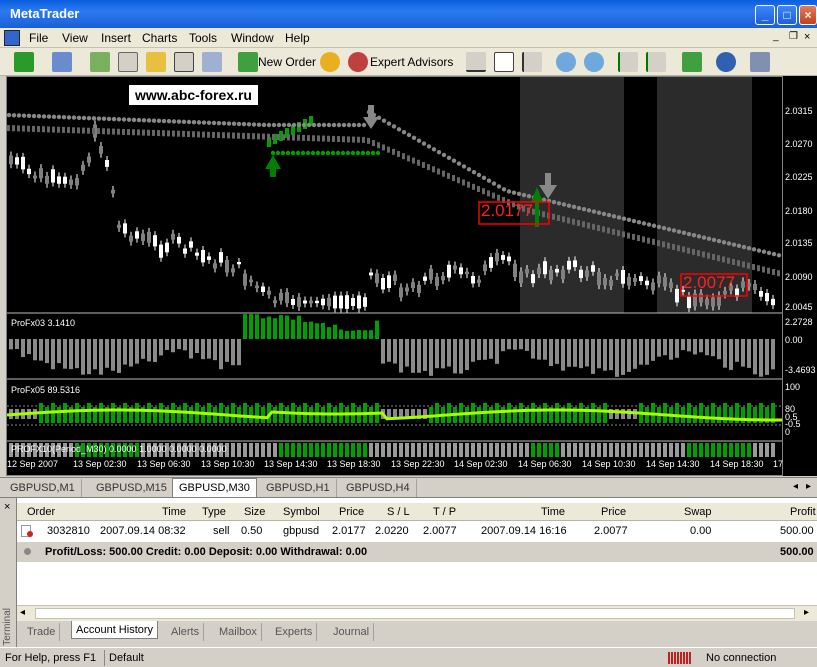  Describe the element at coordinates (75, 38) in the screenshot. I see `menu-view: View` at that location.